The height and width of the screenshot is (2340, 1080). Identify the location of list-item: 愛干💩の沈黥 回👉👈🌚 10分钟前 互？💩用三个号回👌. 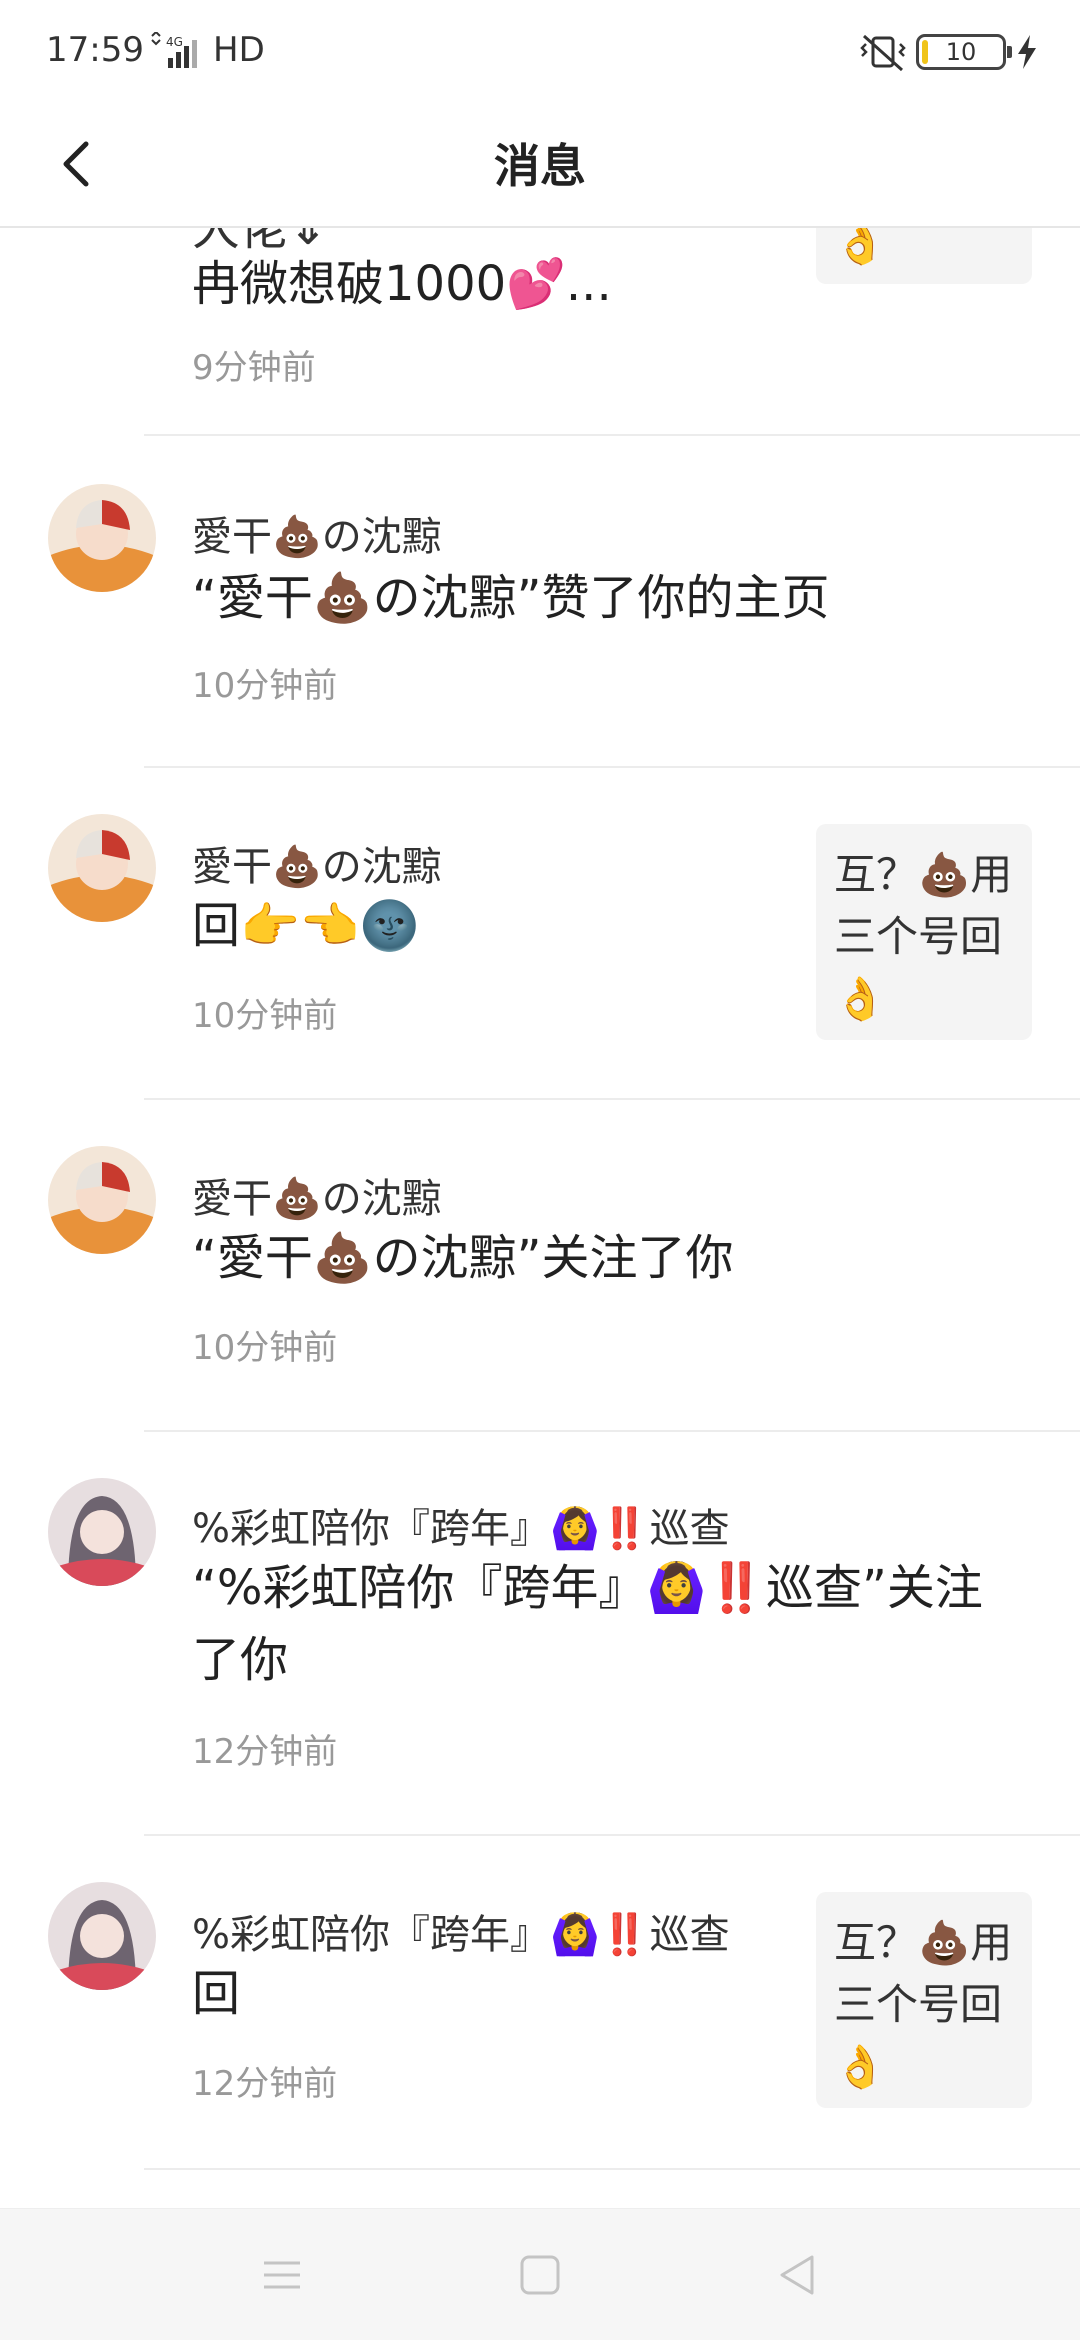
(540, 933).